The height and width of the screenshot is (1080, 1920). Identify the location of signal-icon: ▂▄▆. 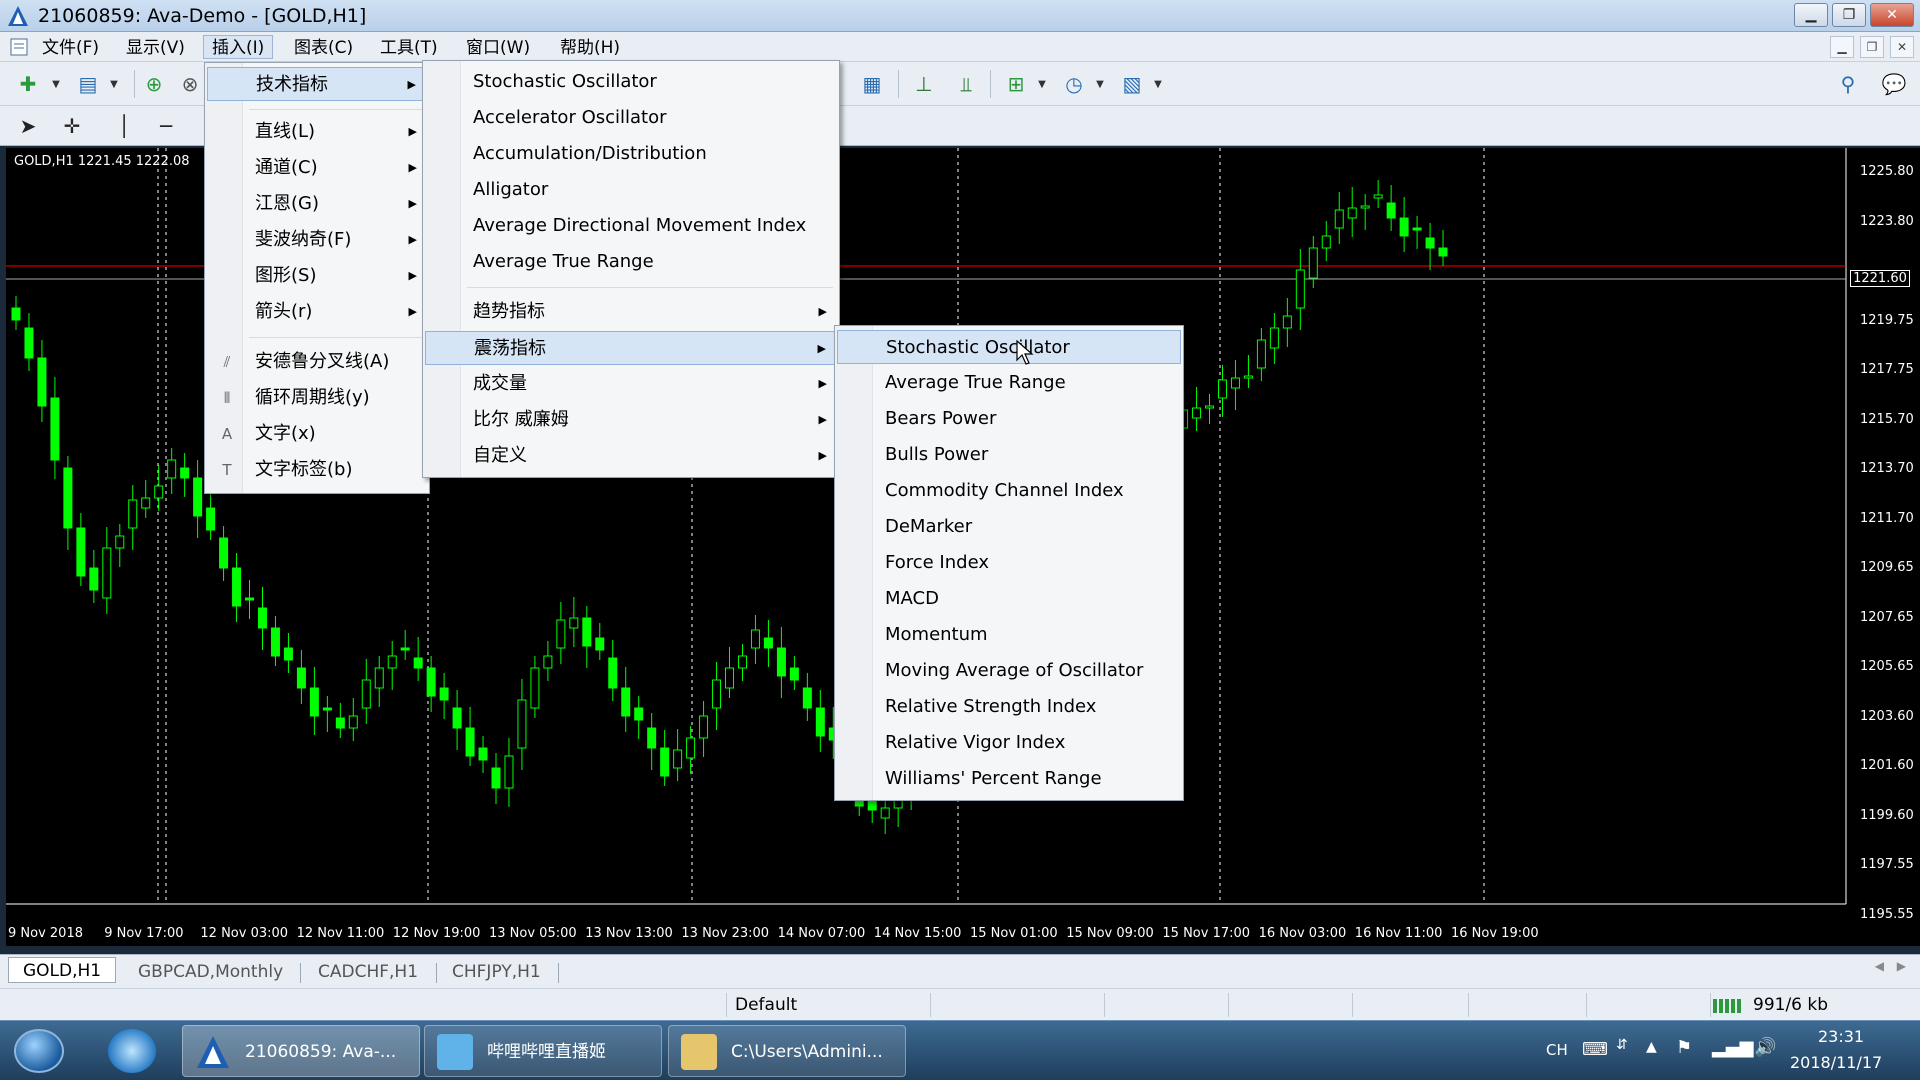
(1733, 1047).